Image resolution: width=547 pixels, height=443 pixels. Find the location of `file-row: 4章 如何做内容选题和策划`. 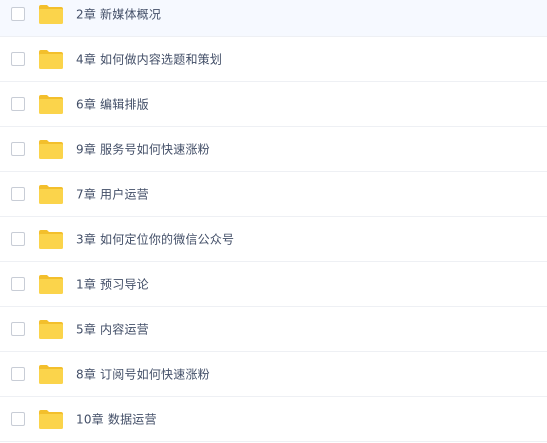

file-row: 4章 如何做内容选题和策划 is located at coordinates (273, 59).